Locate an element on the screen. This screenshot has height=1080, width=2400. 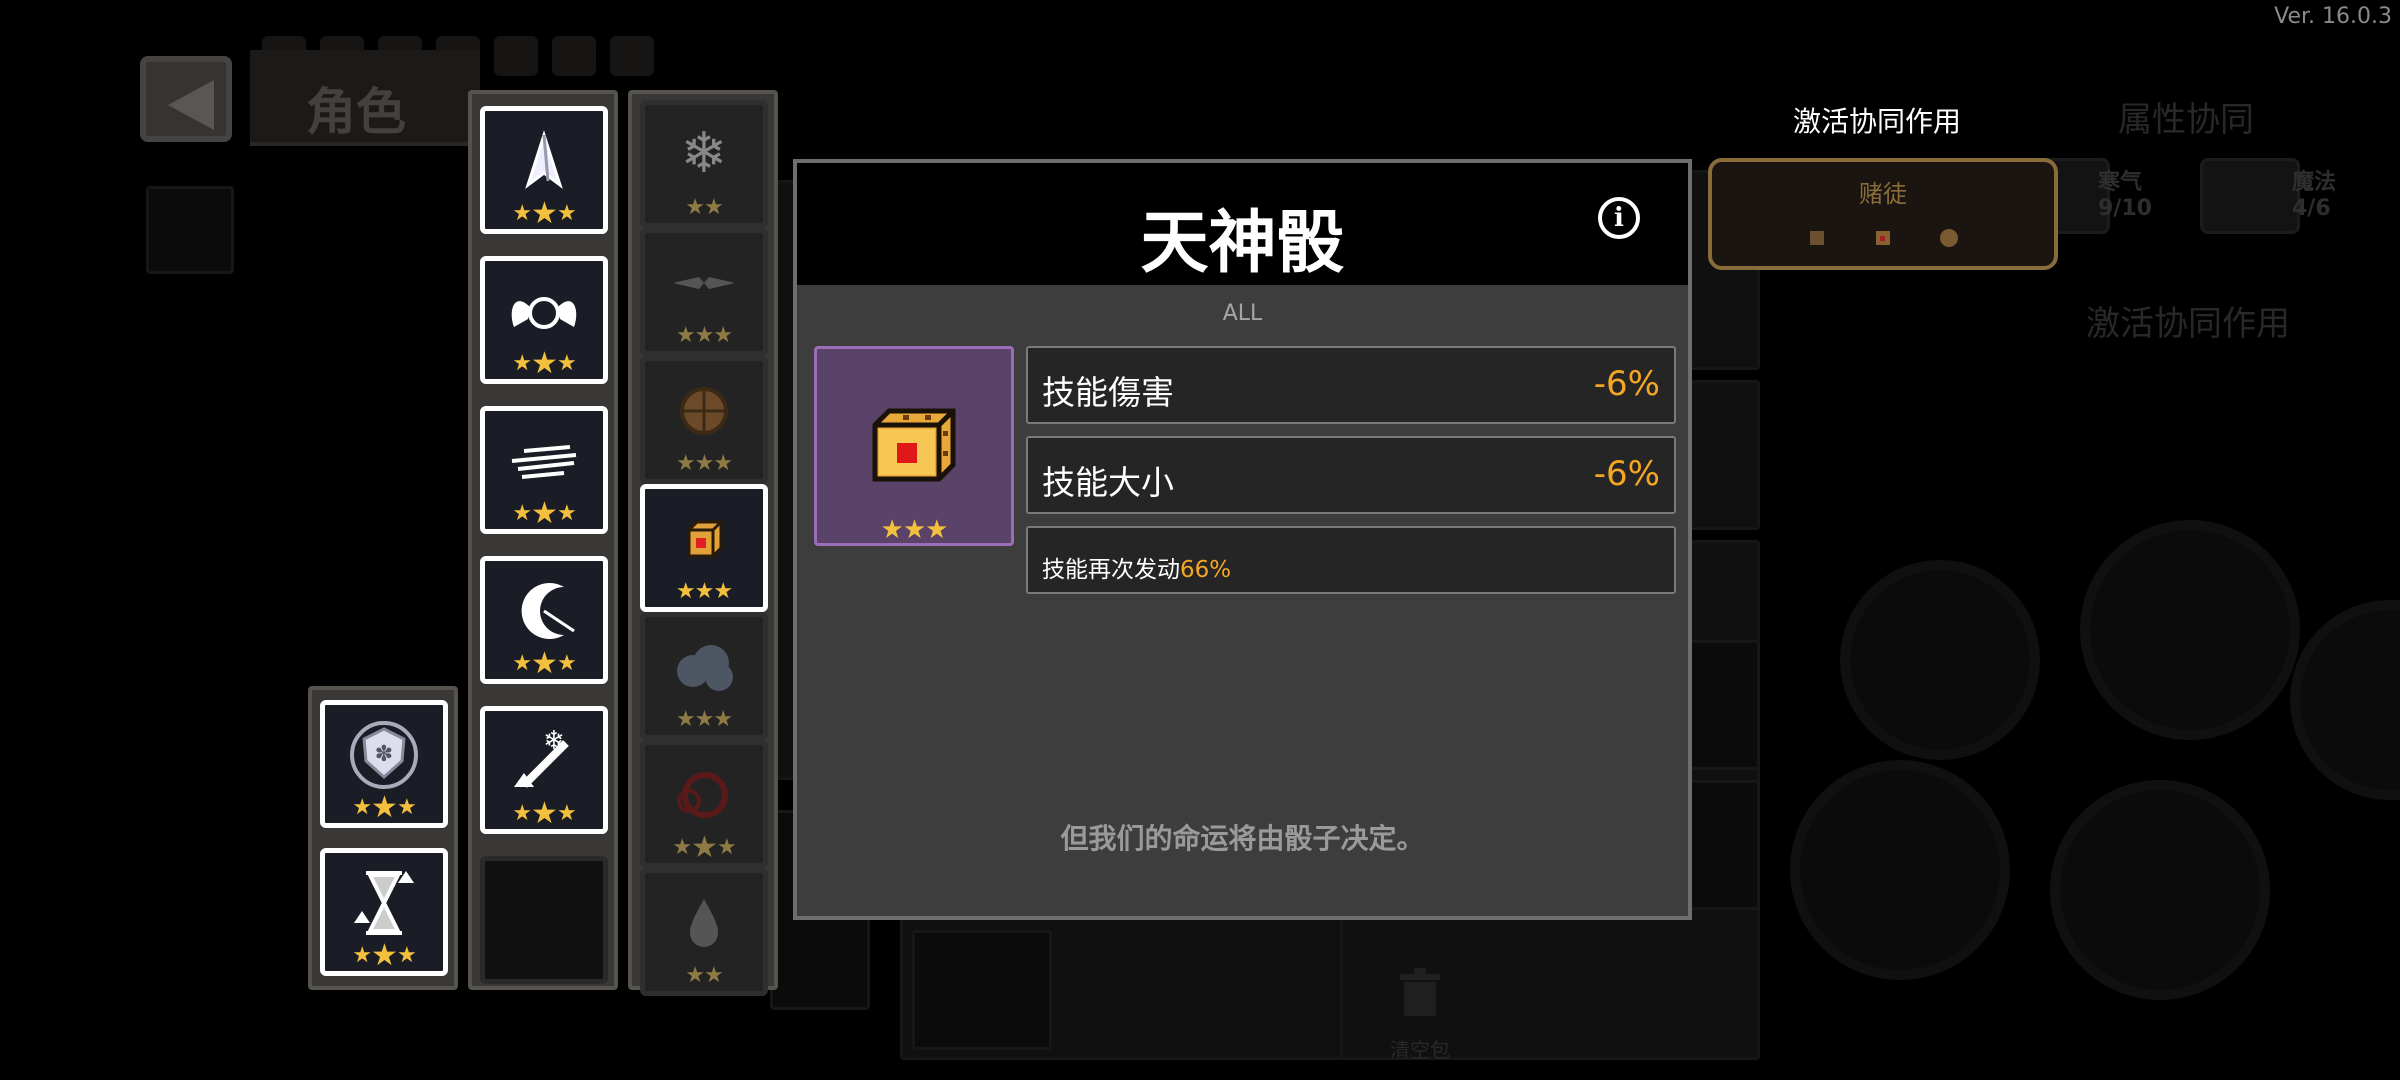
snowflake-icon: ❄ is located at coordinates (704, 153).